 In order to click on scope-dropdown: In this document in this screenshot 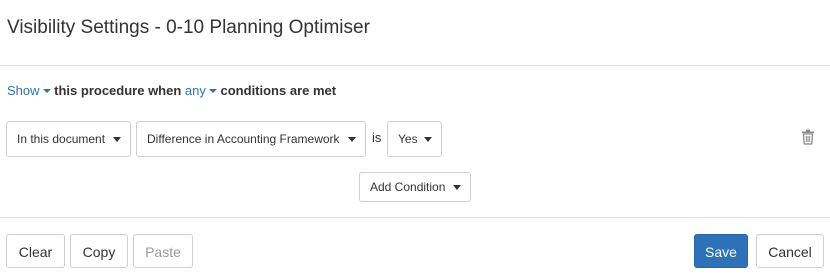, I will do `click(68, 139)`.